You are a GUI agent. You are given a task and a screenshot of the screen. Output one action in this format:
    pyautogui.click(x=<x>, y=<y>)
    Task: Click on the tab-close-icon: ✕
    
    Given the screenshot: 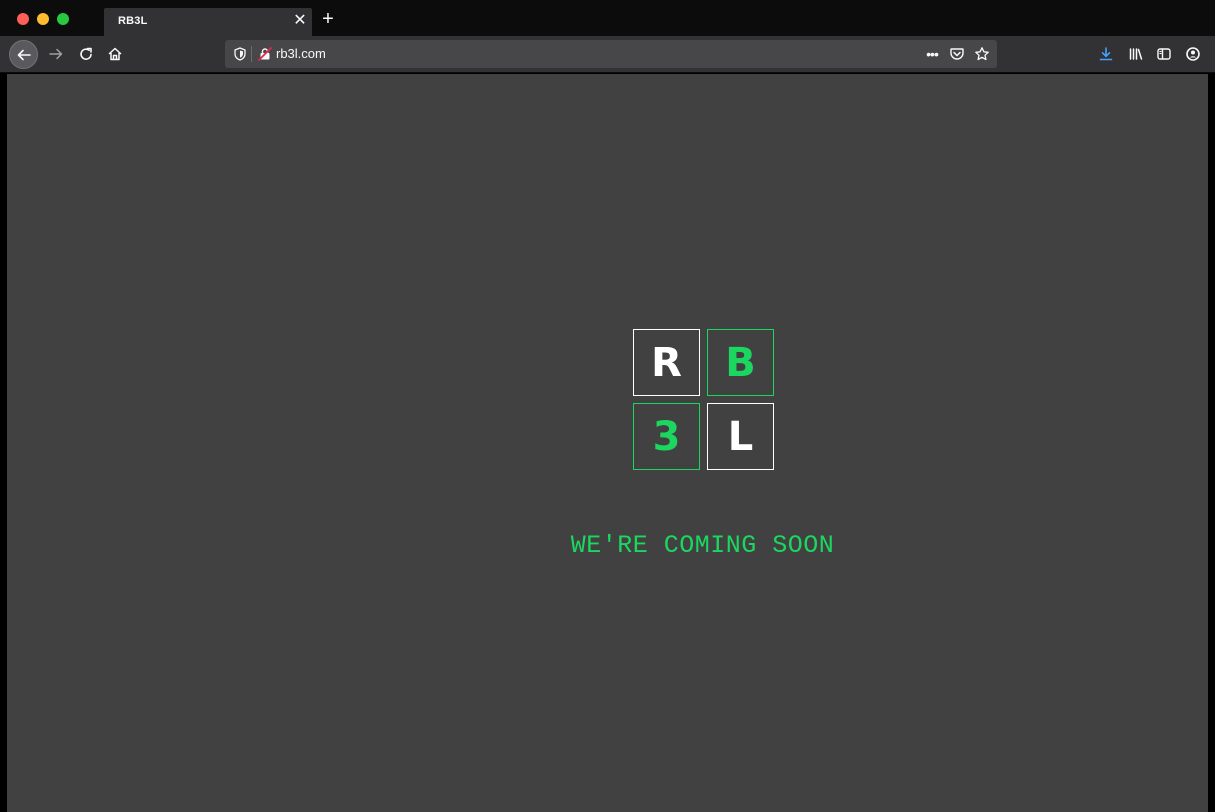 What is the action you would take?
    pyautogui.click(x=300, y=21)
    